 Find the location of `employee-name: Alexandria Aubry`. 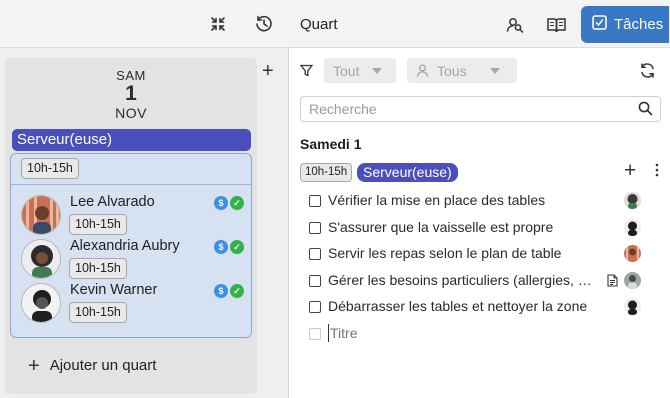

employee-name: Alexandria Aubry is located at coordinates (125, 246).